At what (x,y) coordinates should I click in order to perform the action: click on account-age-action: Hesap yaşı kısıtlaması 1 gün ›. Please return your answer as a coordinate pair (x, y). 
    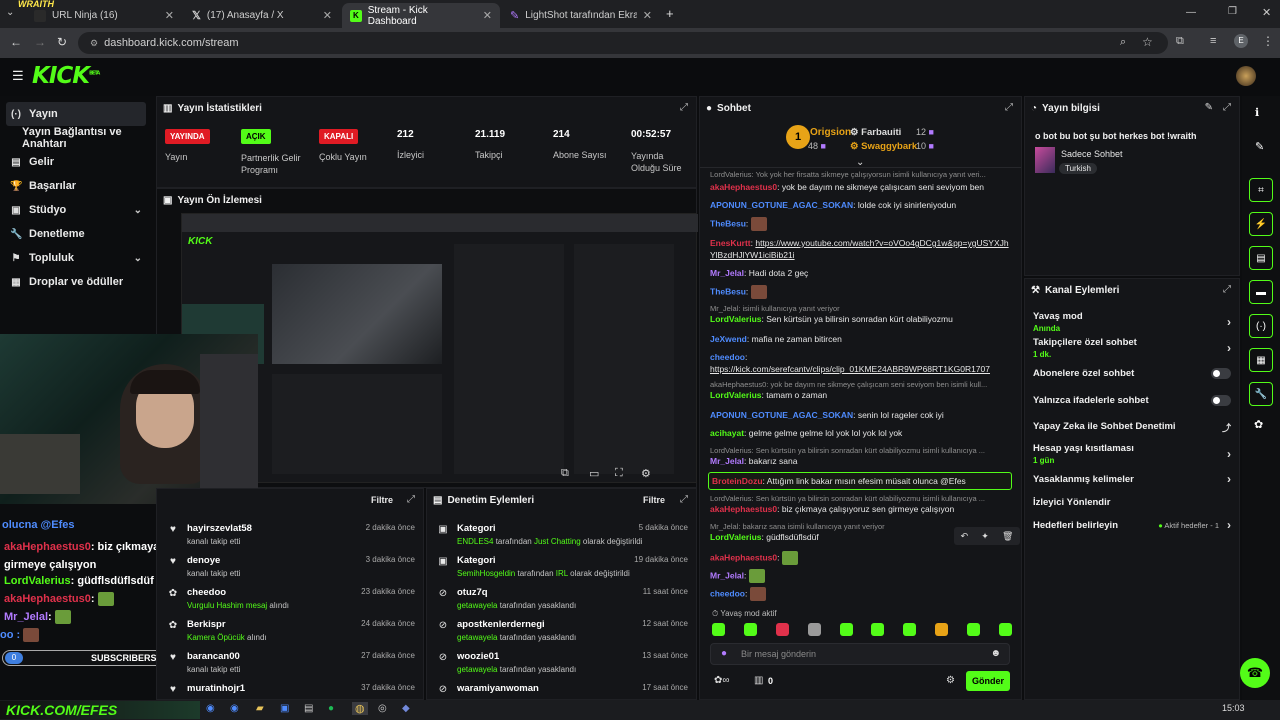
    Looking at the image, I should click on (1132, 454).